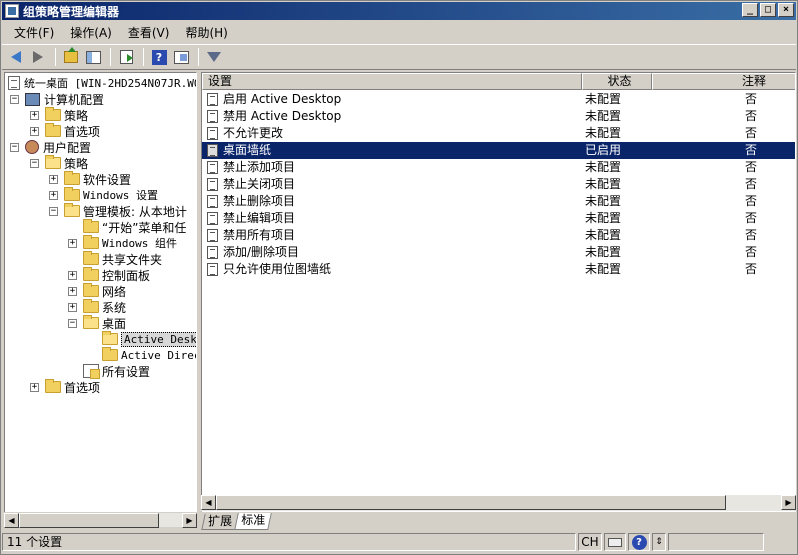 The image size is (798, 555). What do you see at coordinates (118, 211) in the screenshot?
I see `tree-item-admin-templates: − 管理模板: 从本地计` at bounding box center [118, 211].